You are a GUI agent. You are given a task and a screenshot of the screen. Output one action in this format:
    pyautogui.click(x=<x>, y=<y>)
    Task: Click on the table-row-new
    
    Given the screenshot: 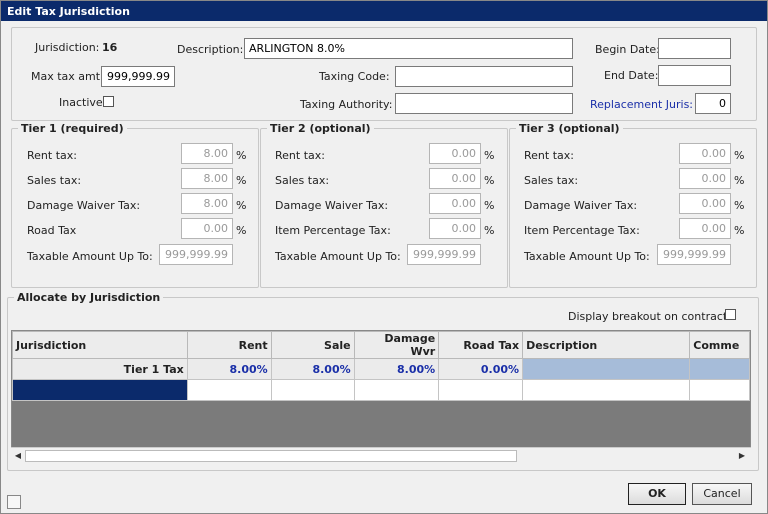 What is the action you would take?
    pyautogui.click(x=381, y=390)
    